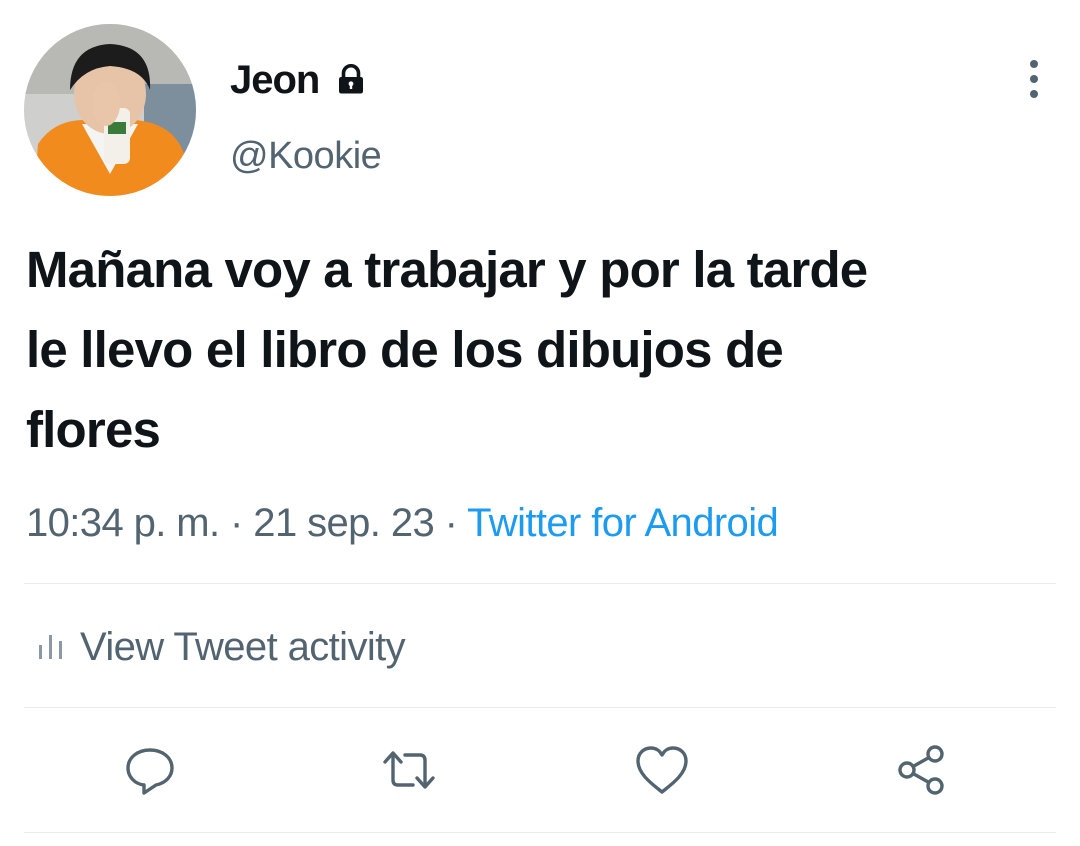 The image size is (1080, 846). I want to click on display-name-row: Jeon, so click(299, 80).